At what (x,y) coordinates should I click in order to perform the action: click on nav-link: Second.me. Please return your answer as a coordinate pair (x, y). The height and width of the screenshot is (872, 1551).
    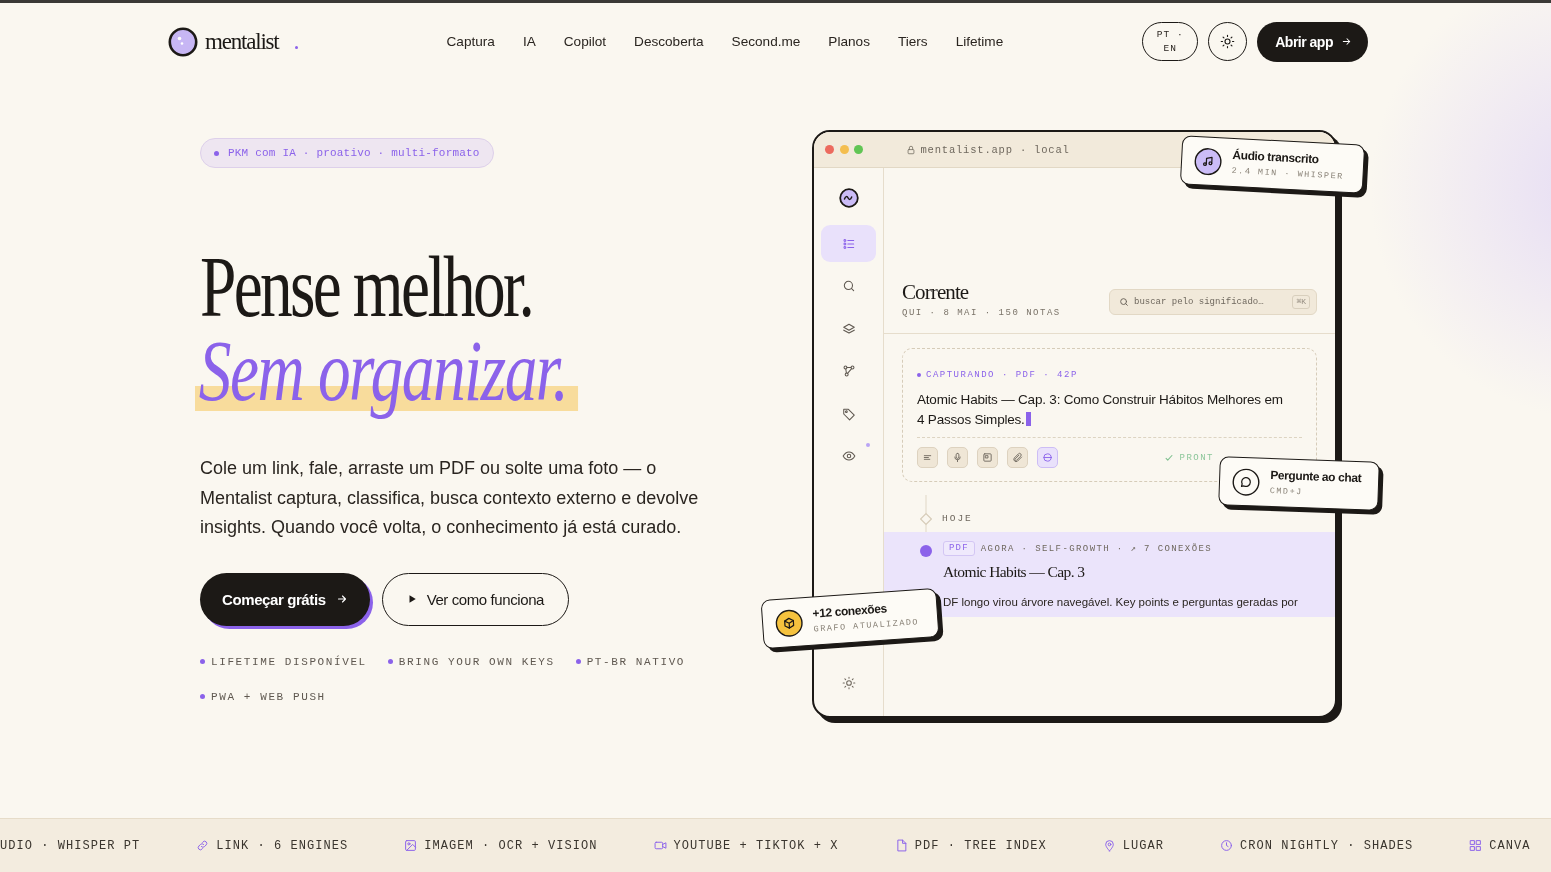
    Looking at the image, I should click on (766, 41).